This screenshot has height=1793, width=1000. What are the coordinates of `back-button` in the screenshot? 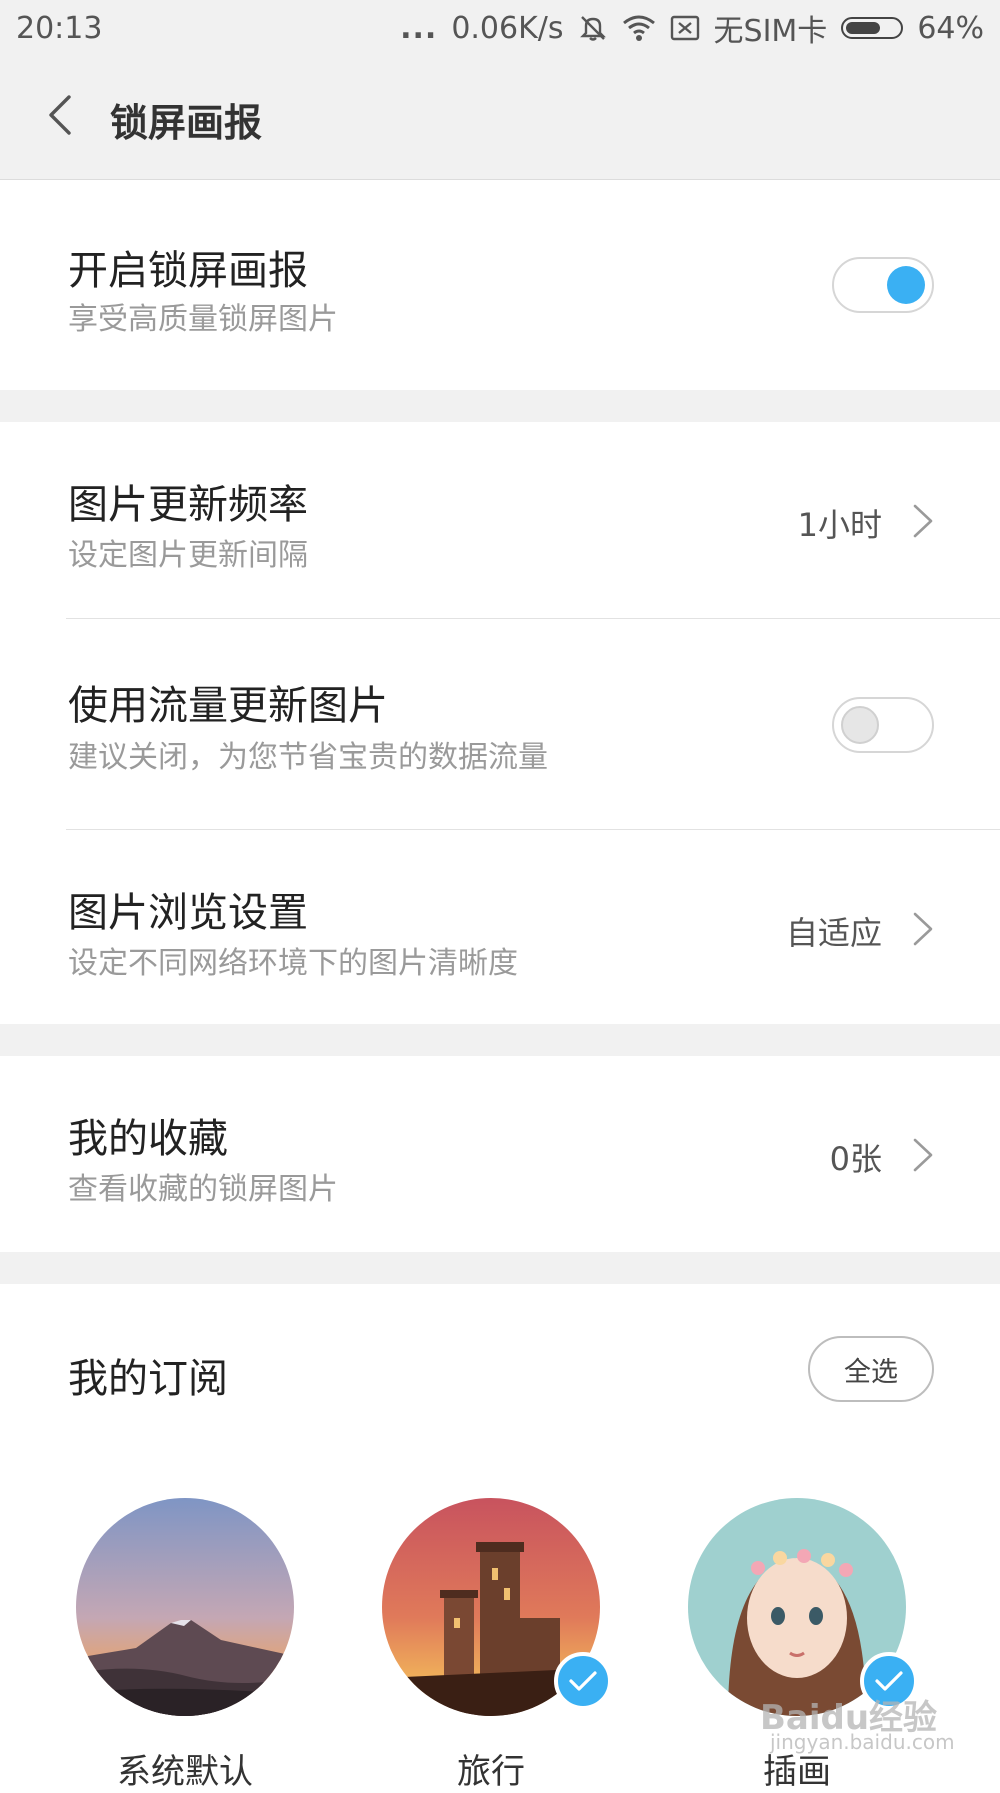 It's located at (60, 115).